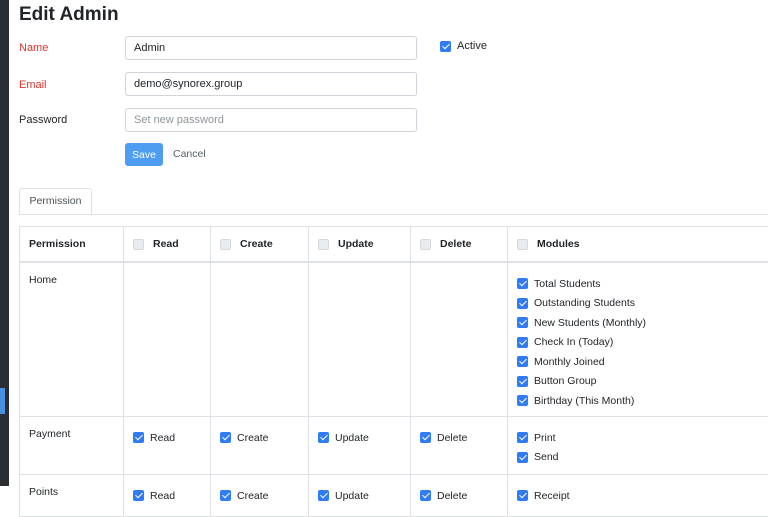 The image size is (768, 517). I want to click on module-checkbox: Send, so click(642, 458).